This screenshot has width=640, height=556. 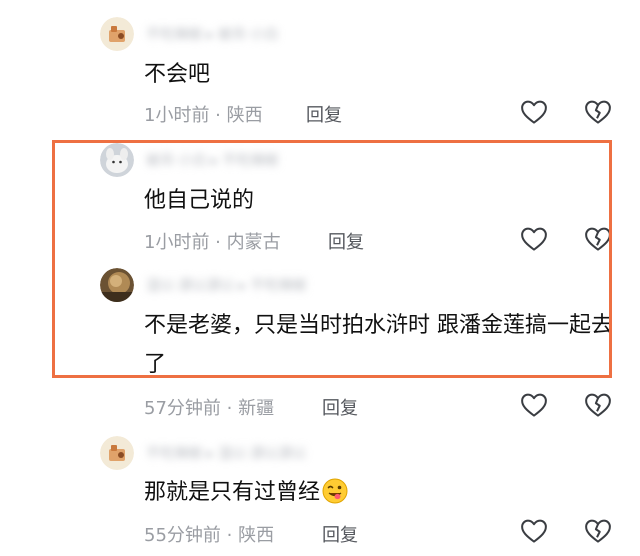 I want to click on commenter-name: 不吃辣椒 ▸ 湿以·源以源以, so click(x=226, y=452).